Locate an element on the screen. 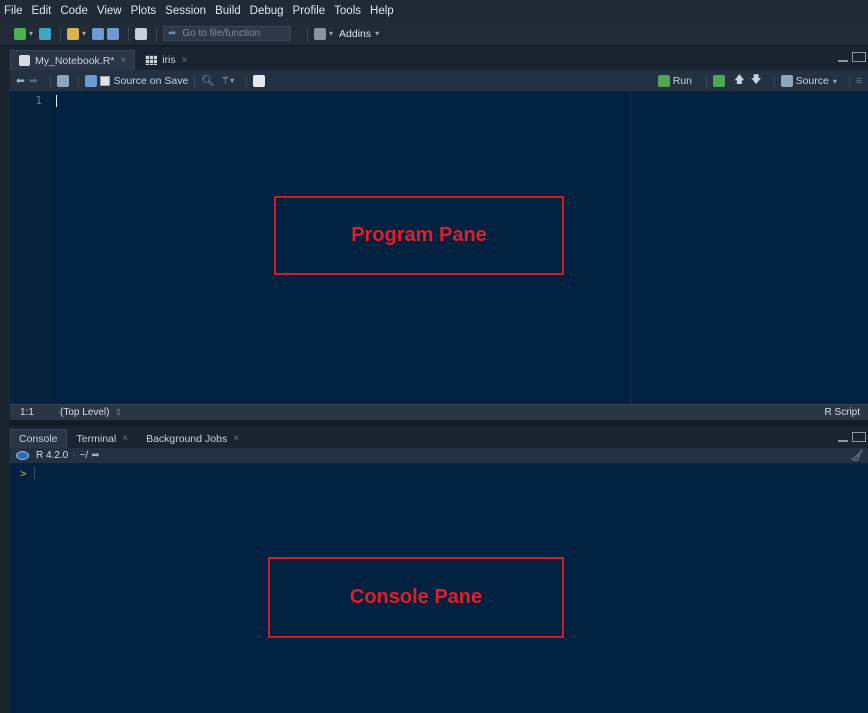  editor-run-tools: Run 🡅 🡇 Source ▾ ≡ is located at coordinates (759, 81).